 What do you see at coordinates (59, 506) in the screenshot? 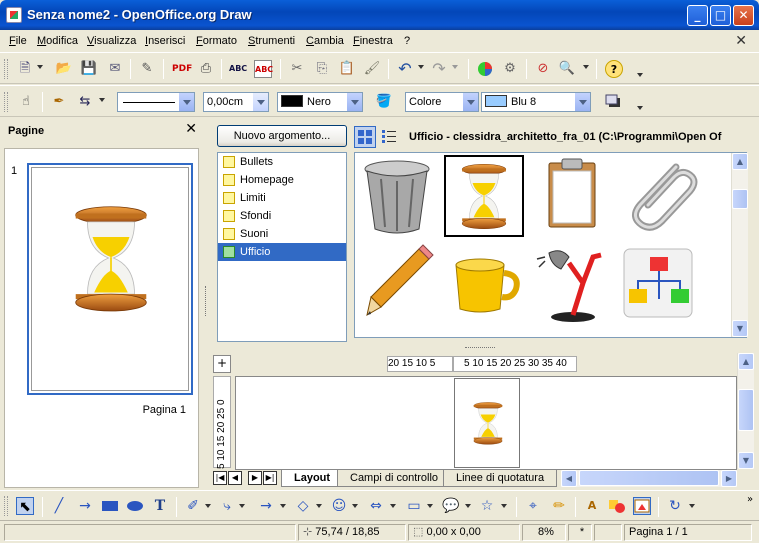
I see `line-tool-icon: ╱` at bounding box center [59, 506].